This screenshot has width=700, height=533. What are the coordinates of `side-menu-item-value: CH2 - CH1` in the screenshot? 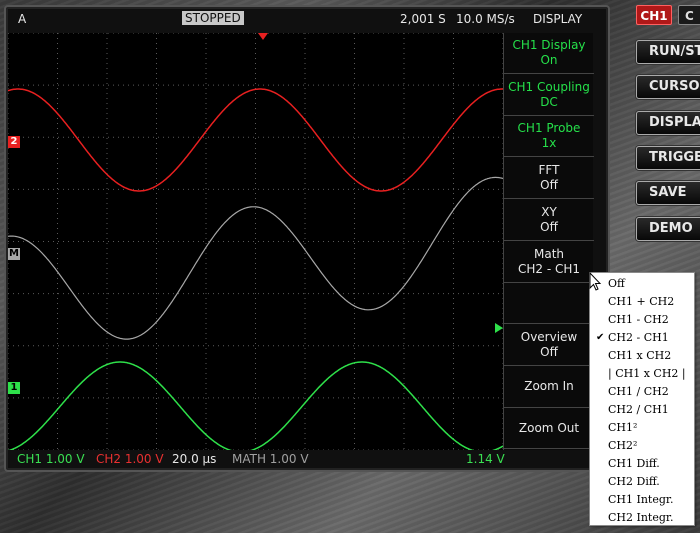 It's located at (549, 268).